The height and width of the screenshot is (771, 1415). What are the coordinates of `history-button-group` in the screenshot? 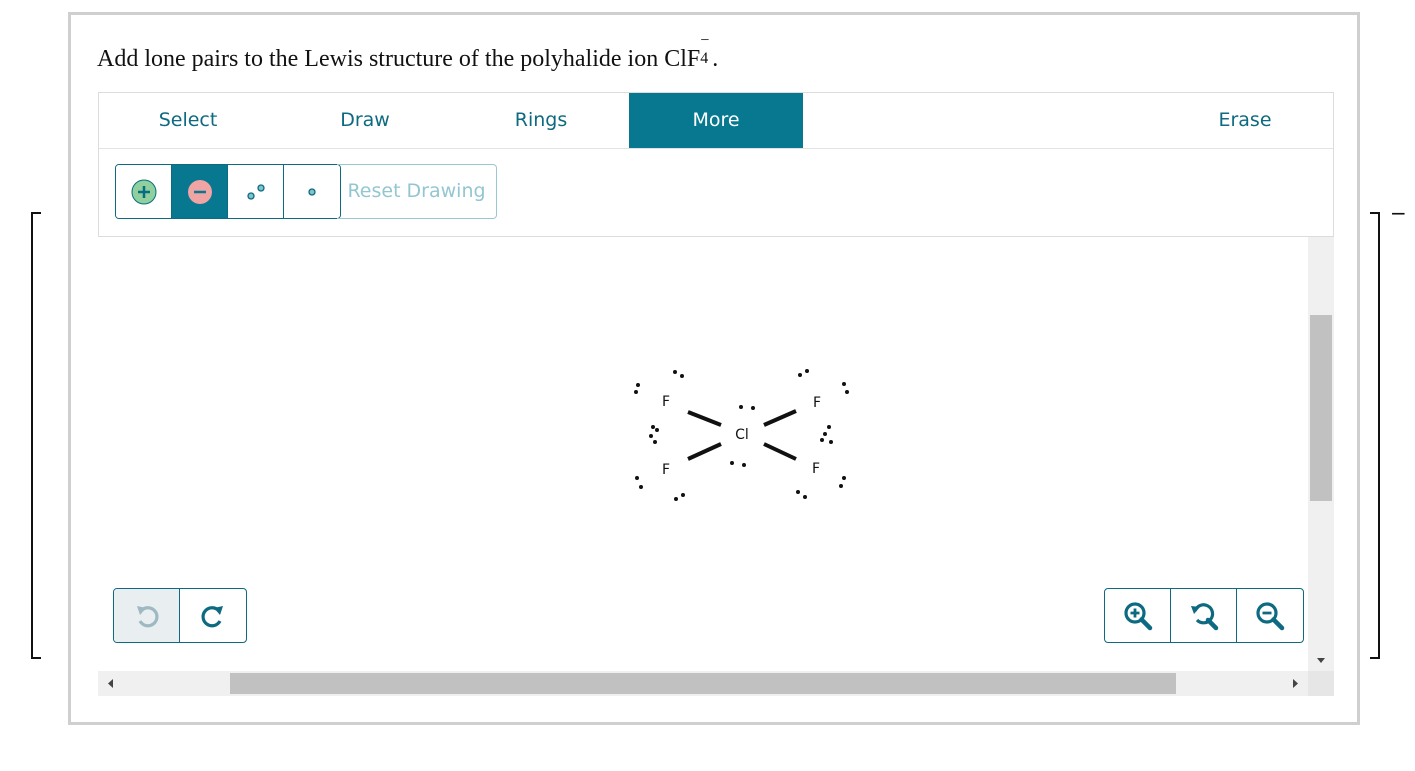 It's located at (180, 615).